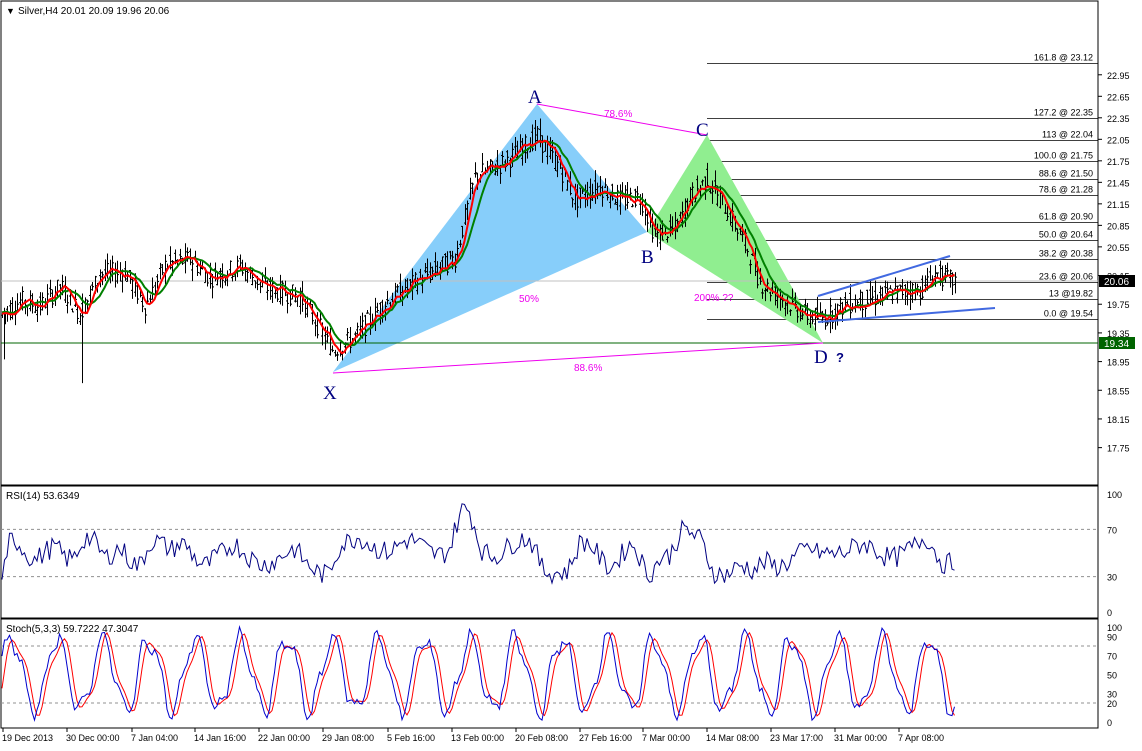 The image size is (1142, 751). I want to click on stoch-tick-label: 30, so click(1112, 695).